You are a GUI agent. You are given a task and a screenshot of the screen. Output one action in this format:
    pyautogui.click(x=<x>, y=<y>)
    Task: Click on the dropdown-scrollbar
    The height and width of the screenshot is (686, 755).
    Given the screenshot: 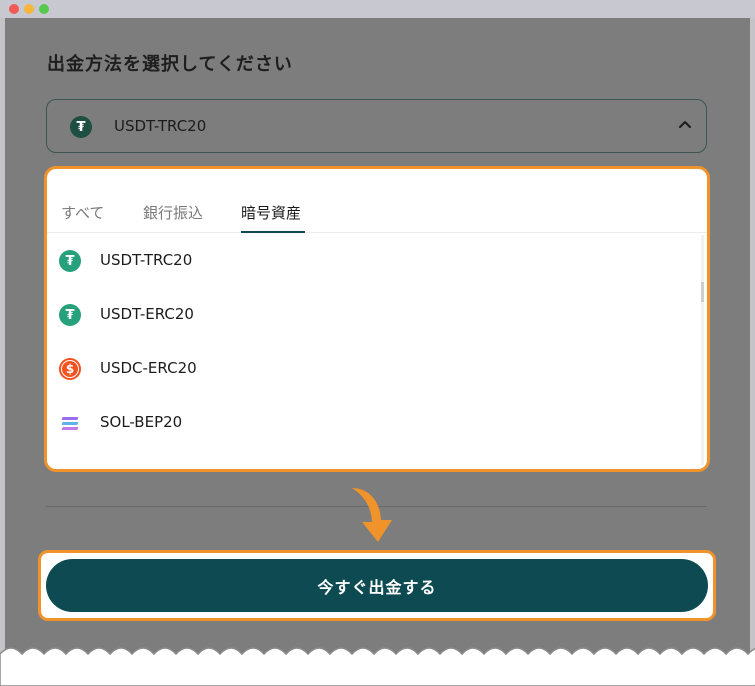 What is the action you would take?
    pyautogui.click(x=702, y=350)
    